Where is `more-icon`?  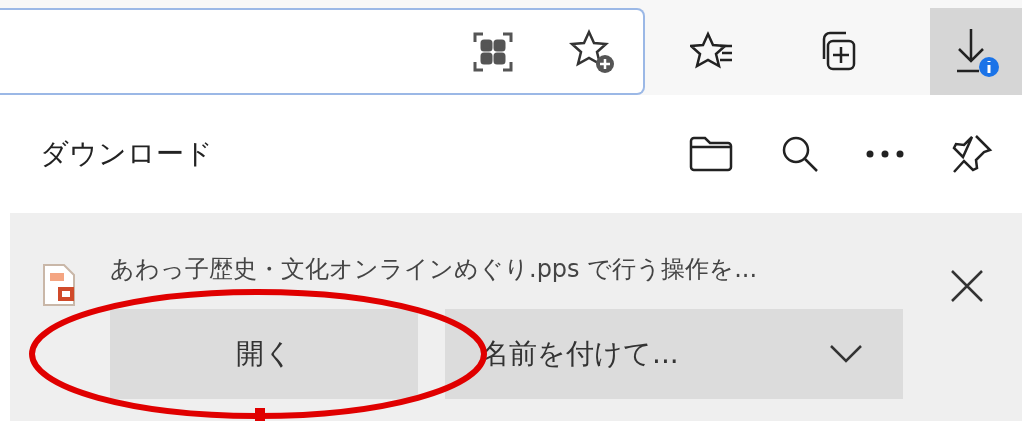 more-icon is located at coordinates (885, 154).